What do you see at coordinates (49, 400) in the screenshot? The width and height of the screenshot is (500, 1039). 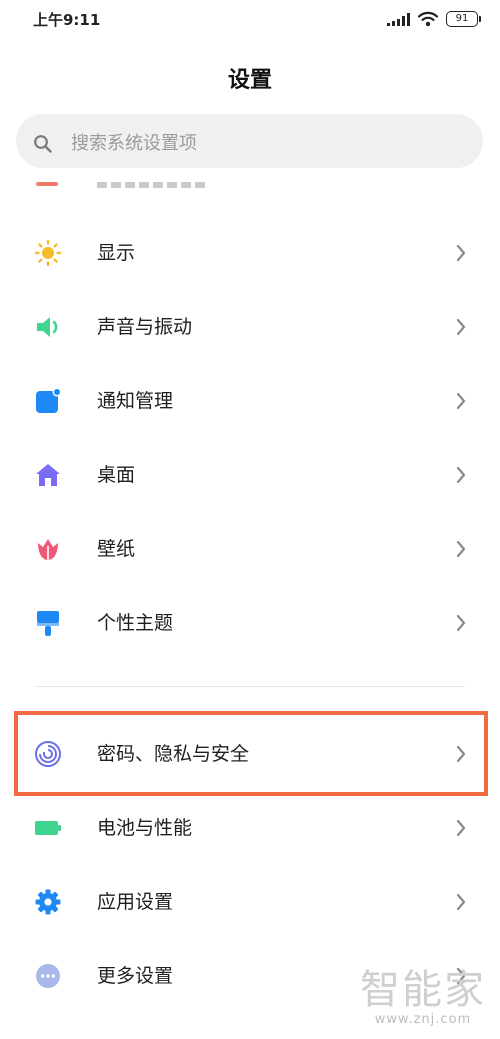 I see `notification-icon` at bounding box center [49, 400].